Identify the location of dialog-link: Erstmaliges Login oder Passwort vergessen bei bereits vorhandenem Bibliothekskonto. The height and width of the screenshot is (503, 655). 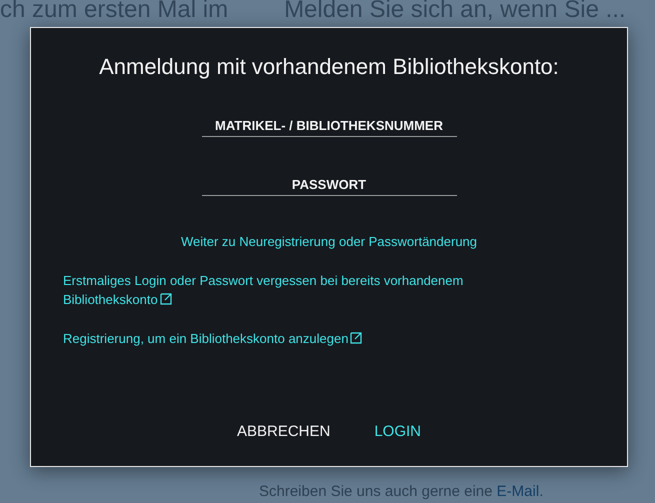
(293, 290).